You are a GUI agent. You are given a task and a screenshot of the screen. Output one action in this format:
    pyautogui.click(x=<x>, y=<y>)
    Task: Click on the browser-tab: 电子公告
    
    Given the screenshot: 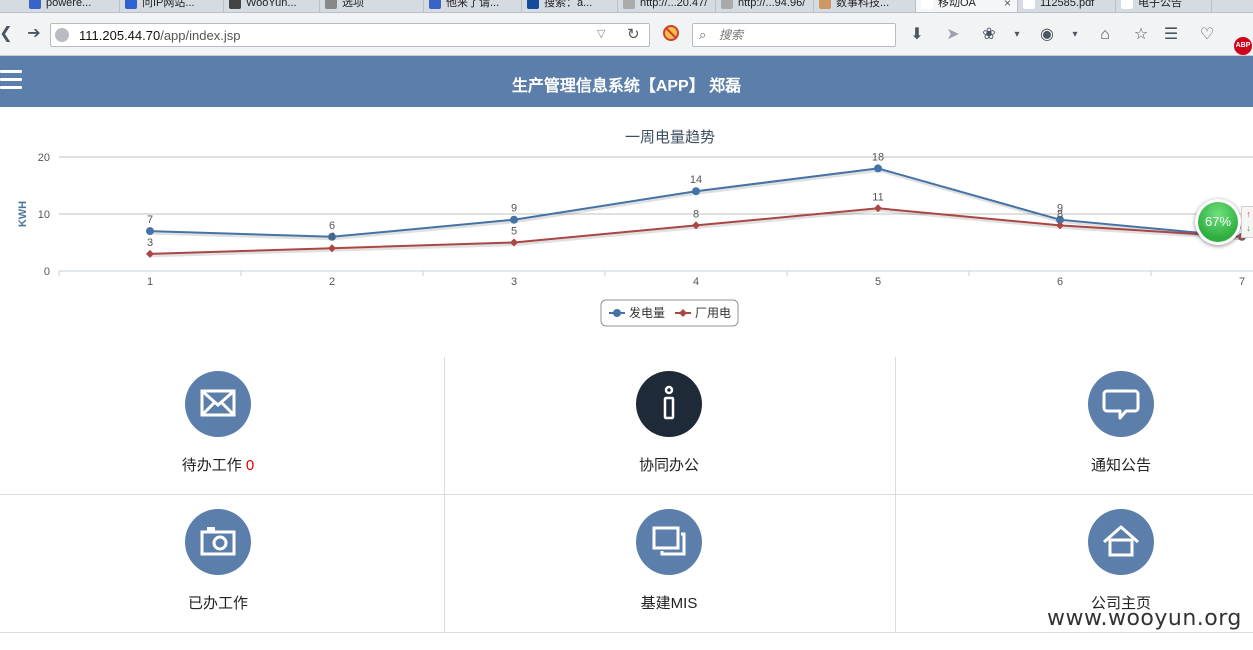 What is the action you would take?
    pyautogui.click(x=1164, y=6)
    